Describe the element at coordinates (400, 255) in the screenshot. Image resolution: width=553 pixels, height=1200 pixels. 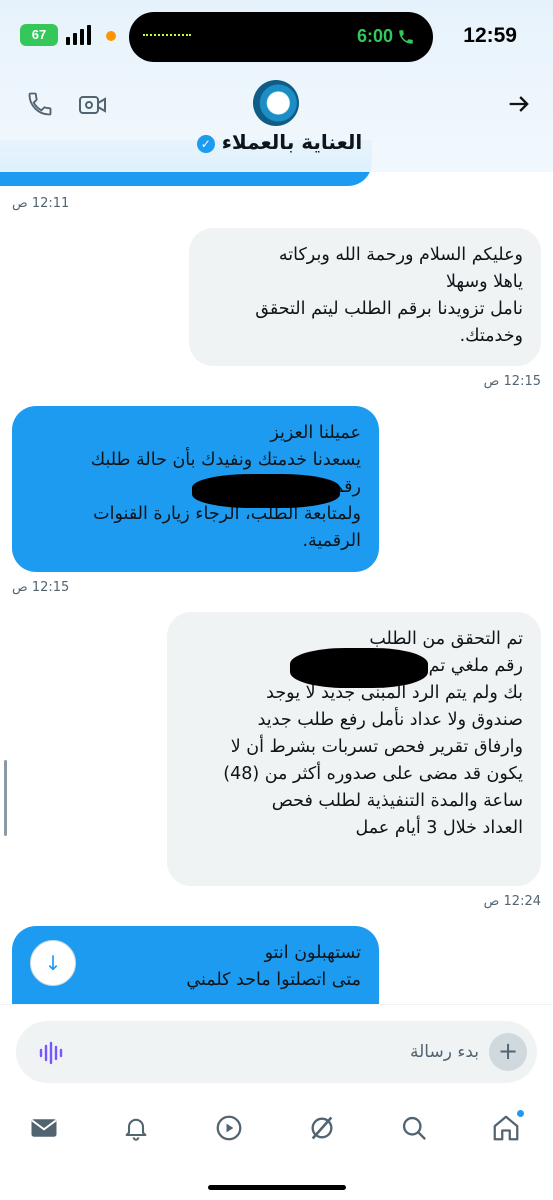
I see `message-line: وعليكم السلام ورحمة الله وبركاته` at that location.